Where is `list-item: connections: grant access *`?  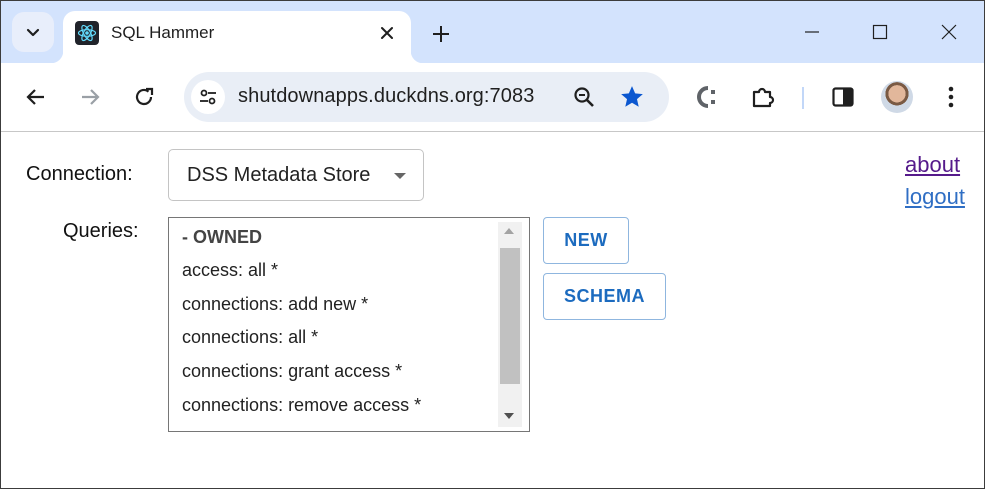 list-item: connections: grant access * is located at coordinates (292, 371).